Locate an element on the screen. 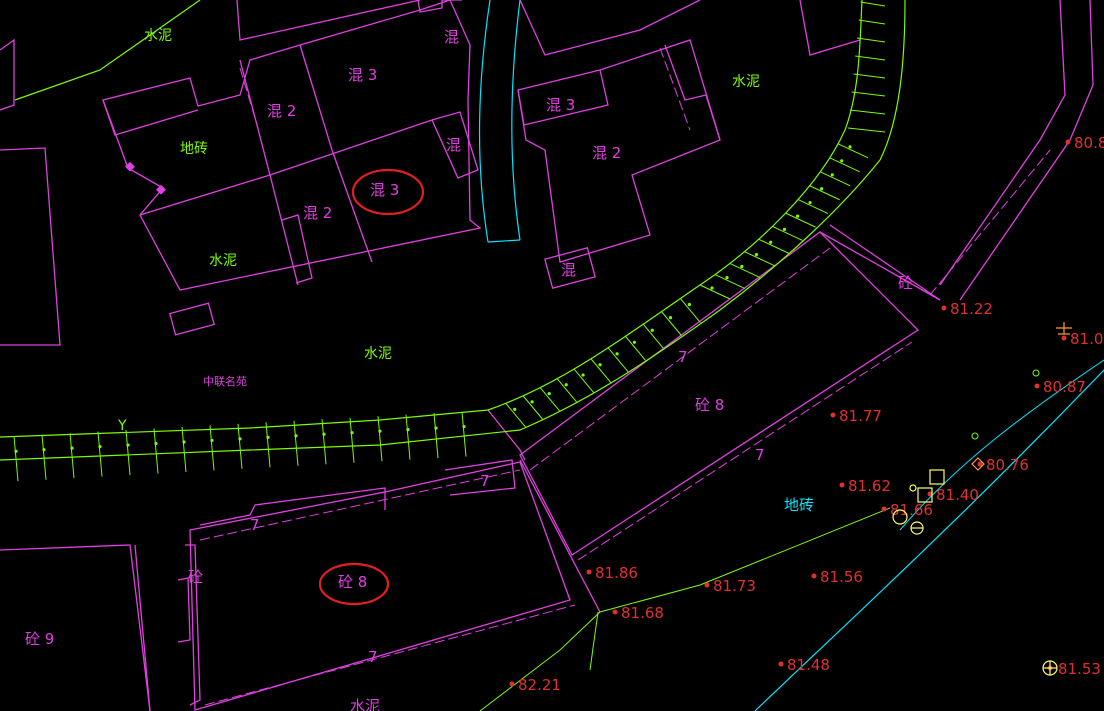  label-conc-corner: 砼 is located at coordinates (905, 283).